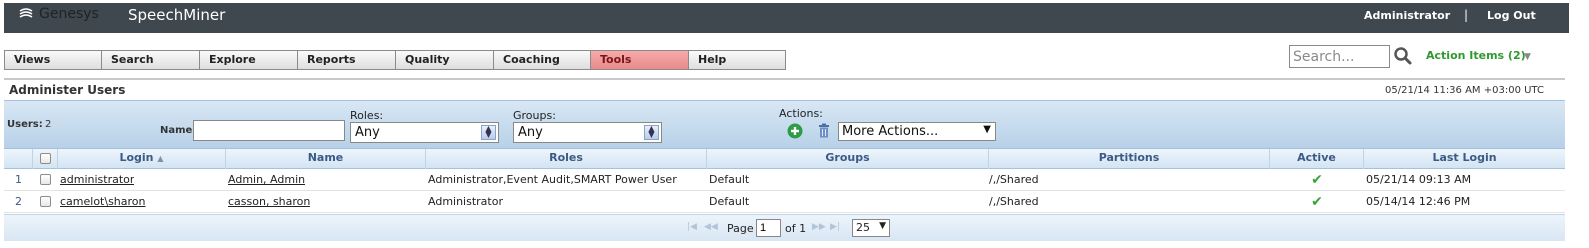 This screenshot has height=248, width=1589. What do you see at coordinates (1476, 55) in the screenshot?
I see `action-items-link: Action Items (2)` at bounding box center [1476, 55].